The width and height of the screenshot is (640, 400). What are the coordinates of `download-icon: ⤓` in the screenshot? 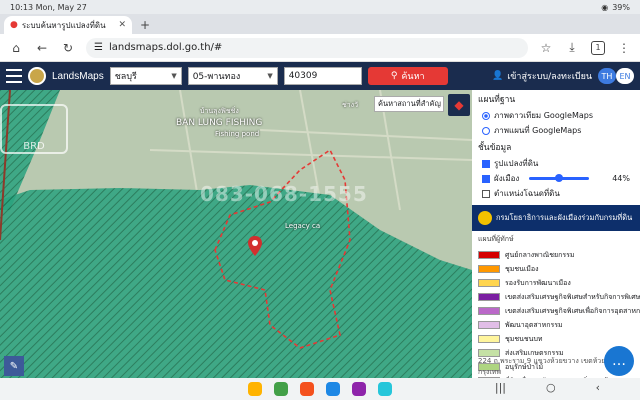 It's located at (572, 48).